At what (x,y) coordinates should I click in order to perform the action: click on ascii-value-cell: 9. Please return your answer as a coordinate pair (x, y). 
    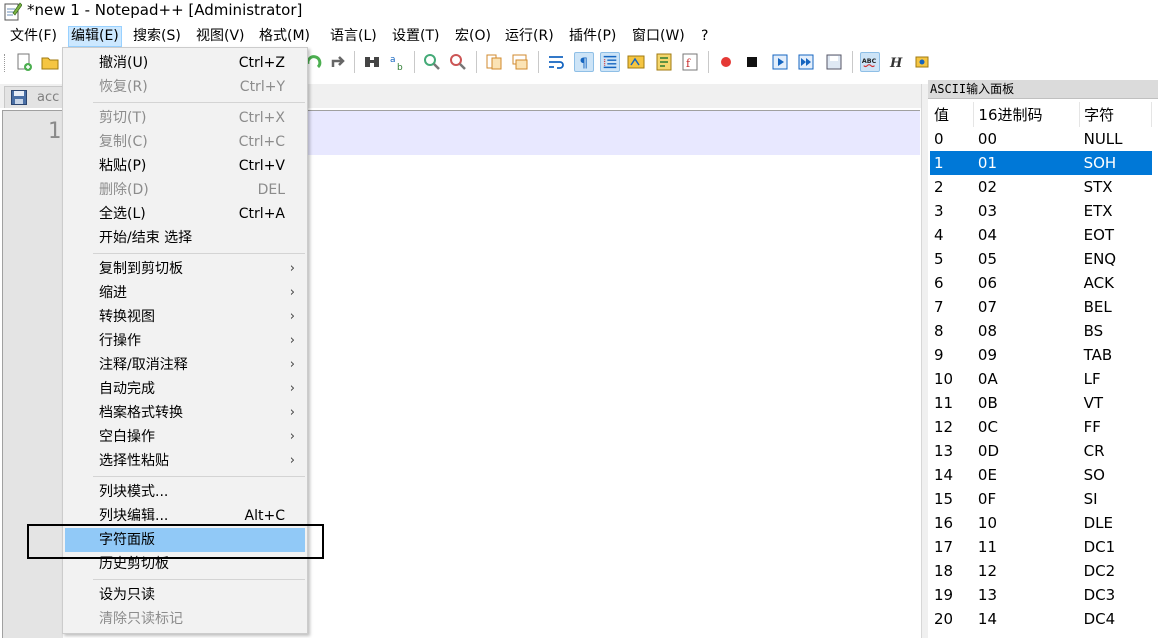
    Looking at the image, I should click on (939, 355).